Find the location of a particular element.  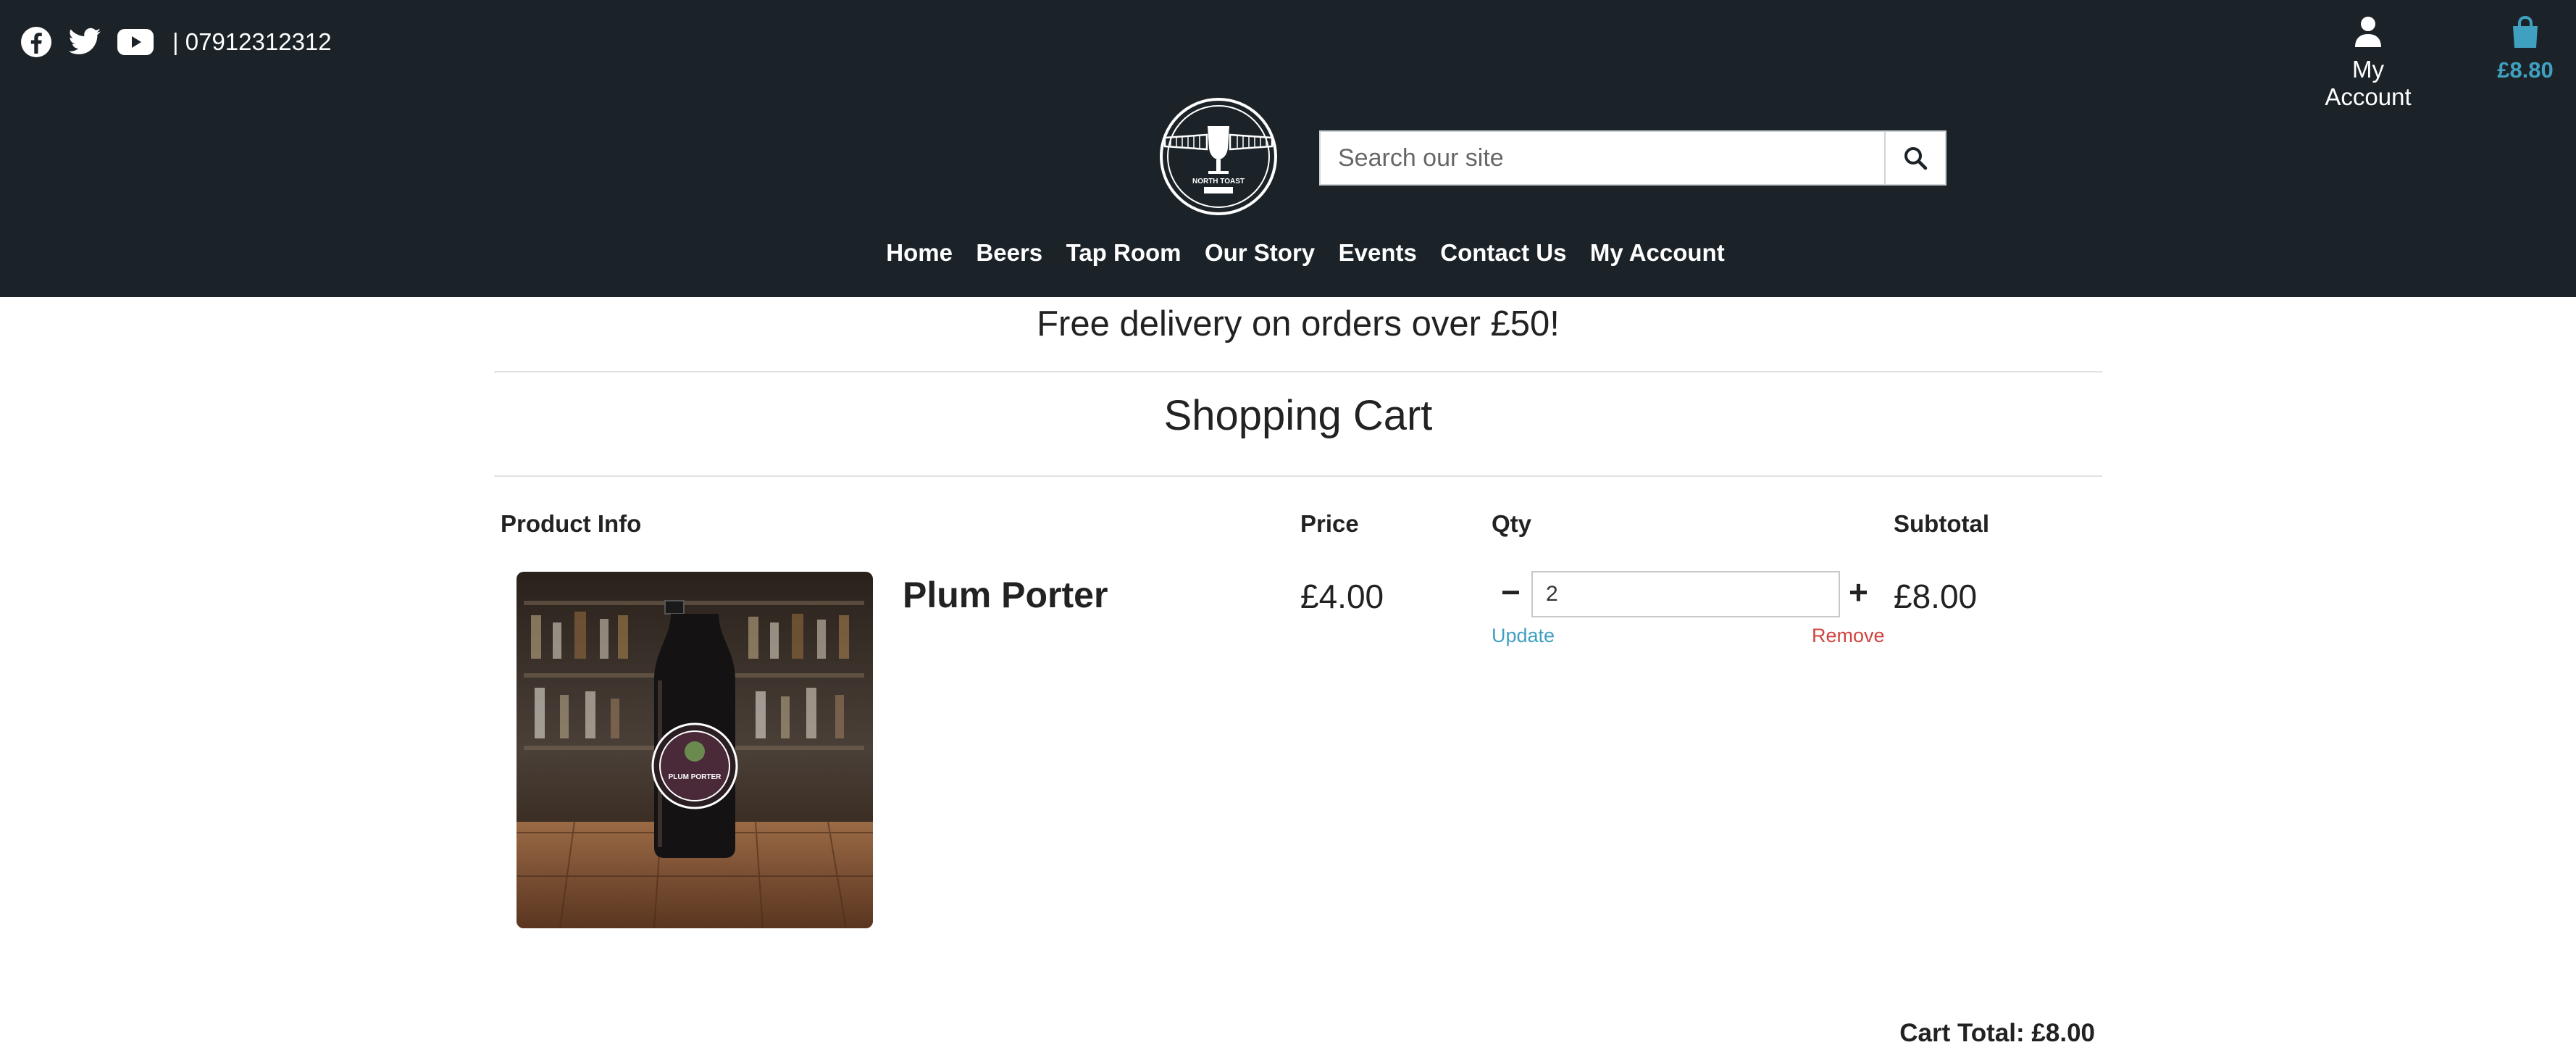

column-header-subtotal: Subtotal is located at coordinates (1941, 523).